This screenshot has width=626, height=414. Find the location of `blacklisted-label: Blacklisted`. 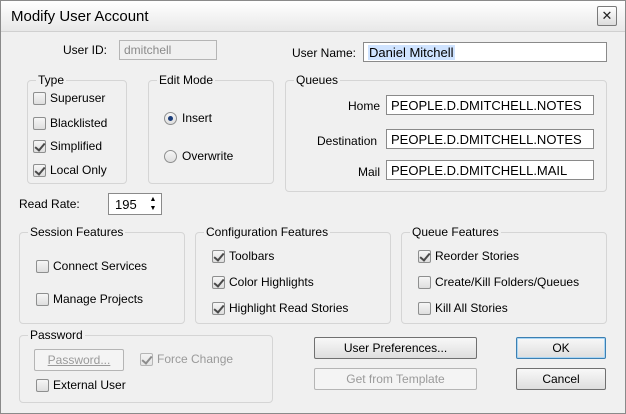

blacklisted-label: Blacklisted is located at coordinates (79, 123).